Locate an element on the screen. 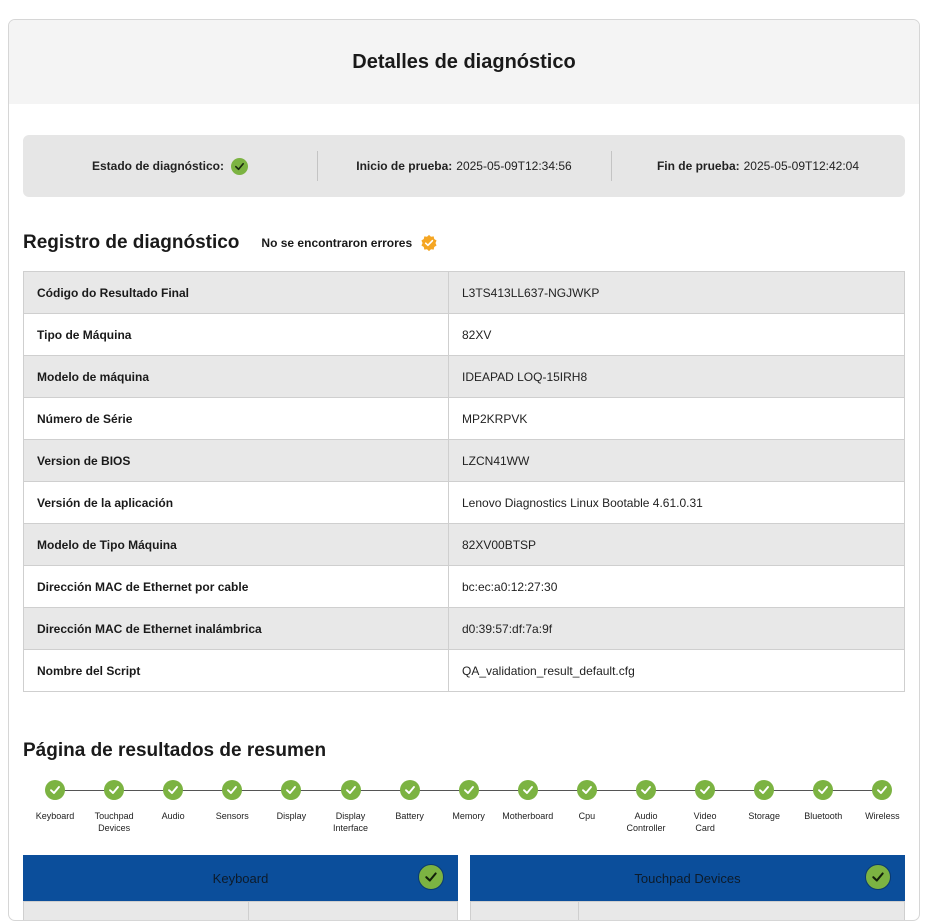  step-label: Wireless is located at coordinates (882, 816).